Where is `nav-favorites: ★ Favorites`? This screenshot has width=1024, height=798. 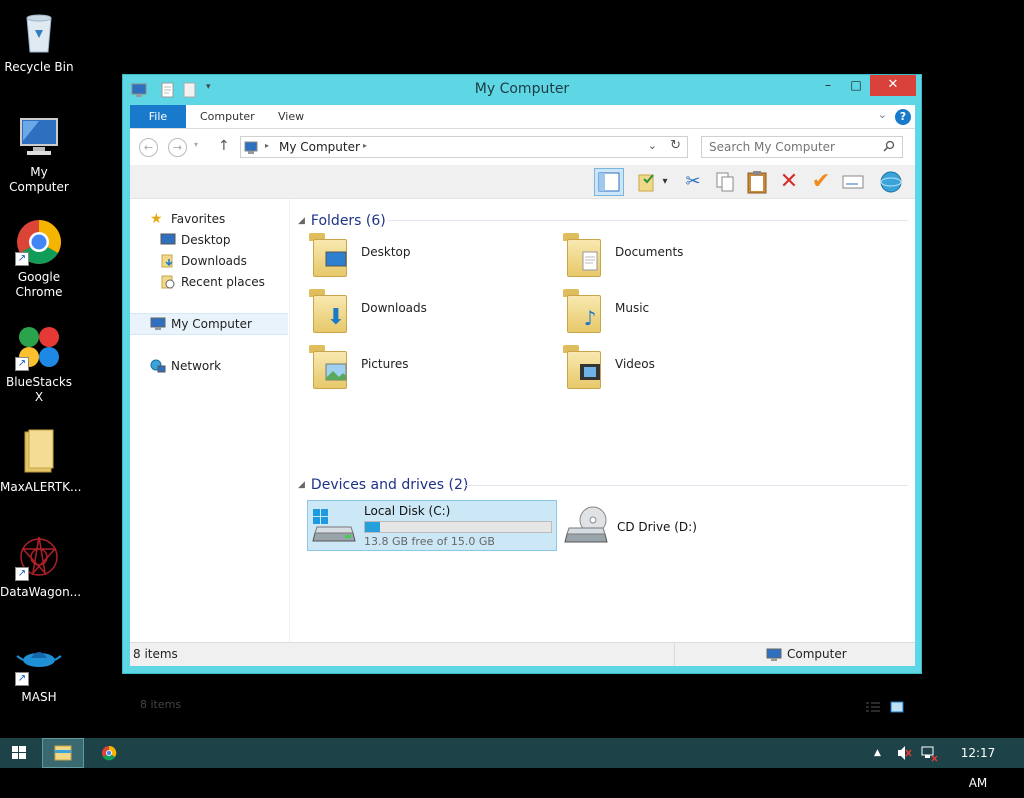
nav-favorites: ★ Favorites is located at coordinates (209, 219).